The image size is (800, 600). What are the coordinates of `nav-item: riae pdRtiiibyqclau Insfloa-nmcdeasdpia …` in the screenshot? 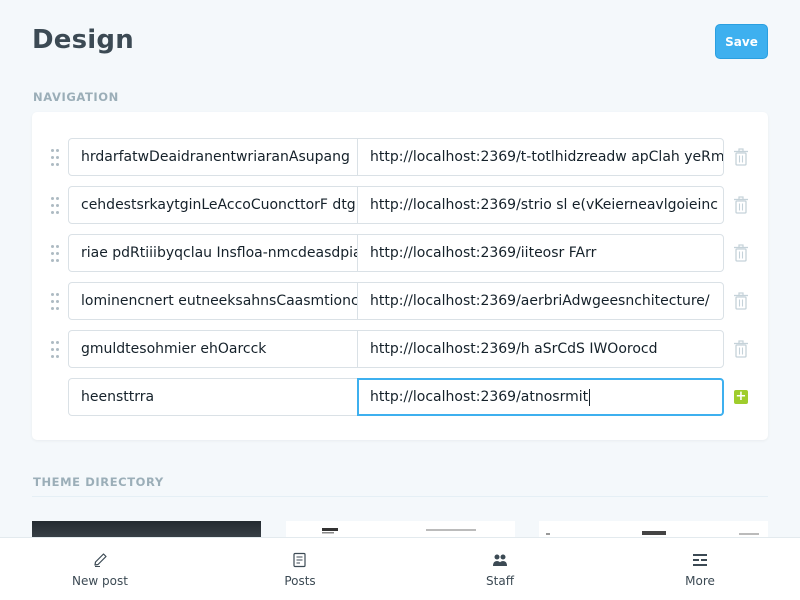 It's located at (400, 253).